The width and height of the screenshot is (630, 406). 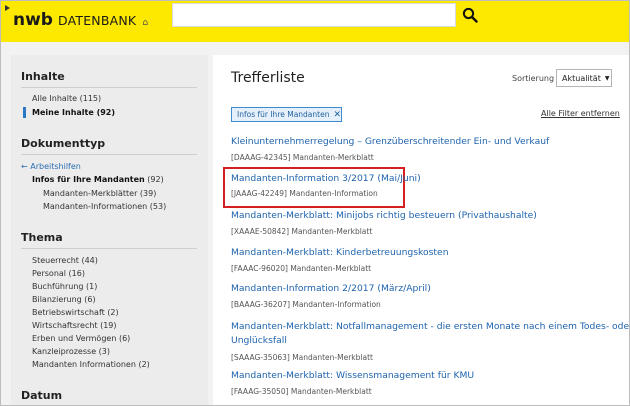 What do you see at coordinates (104, 206) in the screenshot?
I see `filter-informationen: Mandanten-Informationen (53)` at bounding box center [104, 206].